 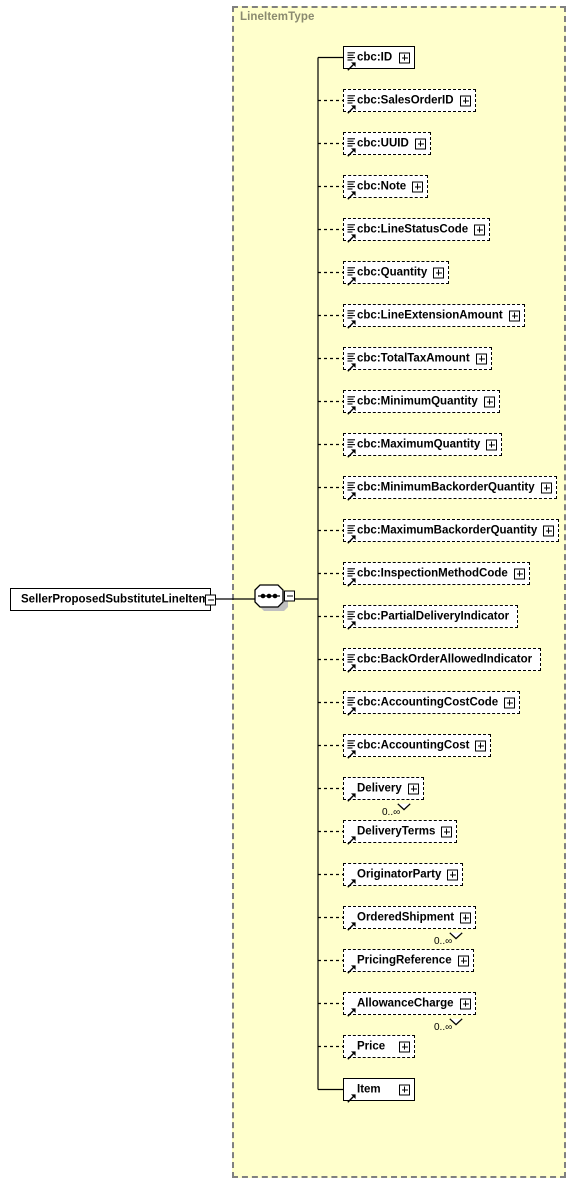 What do you see at coordinates (443, 662) in the screenshot?
I see `element-node: cbc:BackOrderAllowedIndicator` at bounding box center [443, 662].